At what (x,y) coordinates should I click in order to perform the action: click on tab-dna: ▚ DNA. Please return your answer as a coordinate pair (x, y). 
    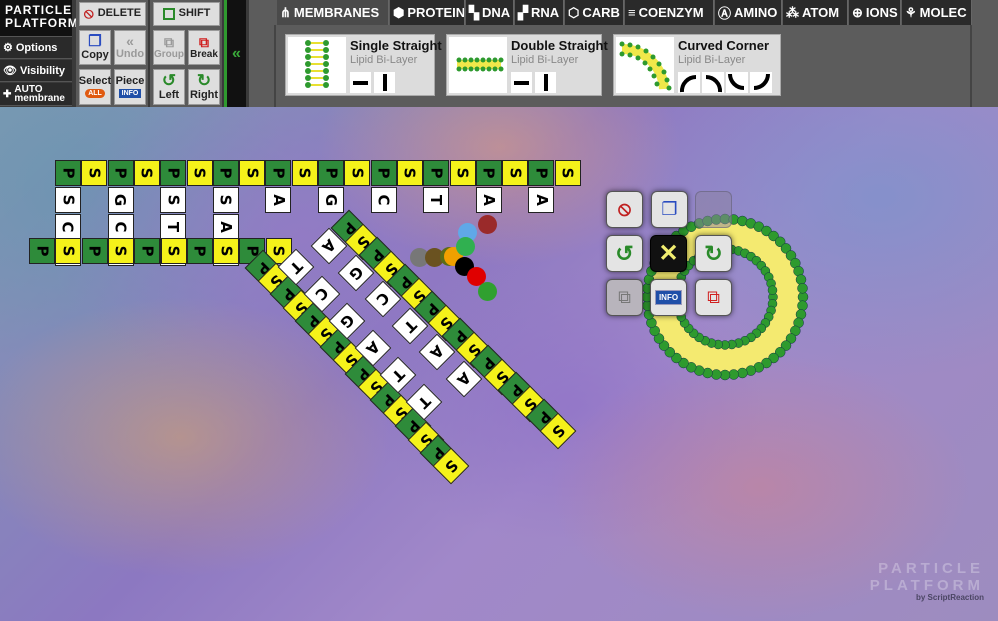
    Looking at the image, I should click on (490, 12).